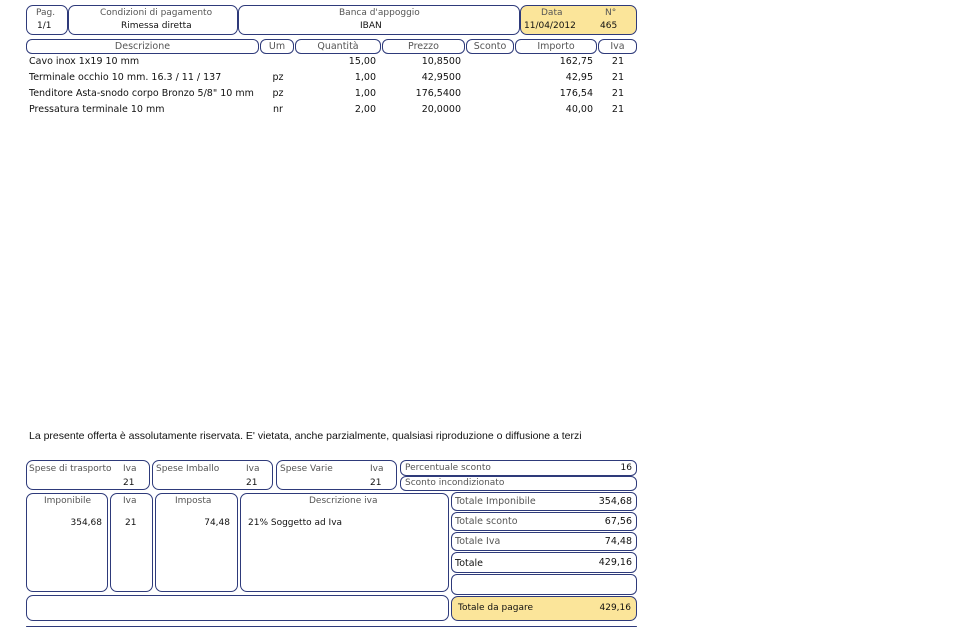  What do you see at coordinates (193, 501) in the screenshot?
I see `tax-amount-label: Imposta` at bounding box center [193, 501].